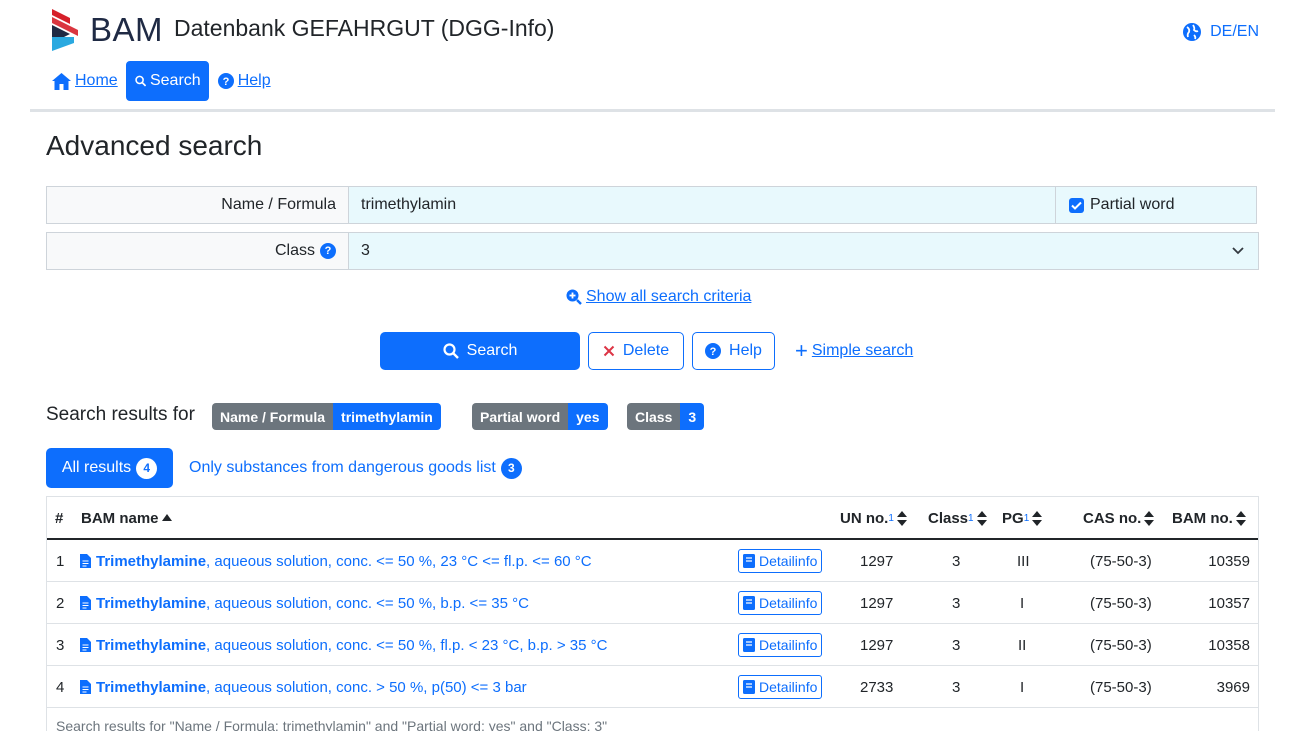 This screenshot has width=1299, height=731. Describe the element at coordinates (480, 351) in the screenshot. I see `search-button: Search` at that location.